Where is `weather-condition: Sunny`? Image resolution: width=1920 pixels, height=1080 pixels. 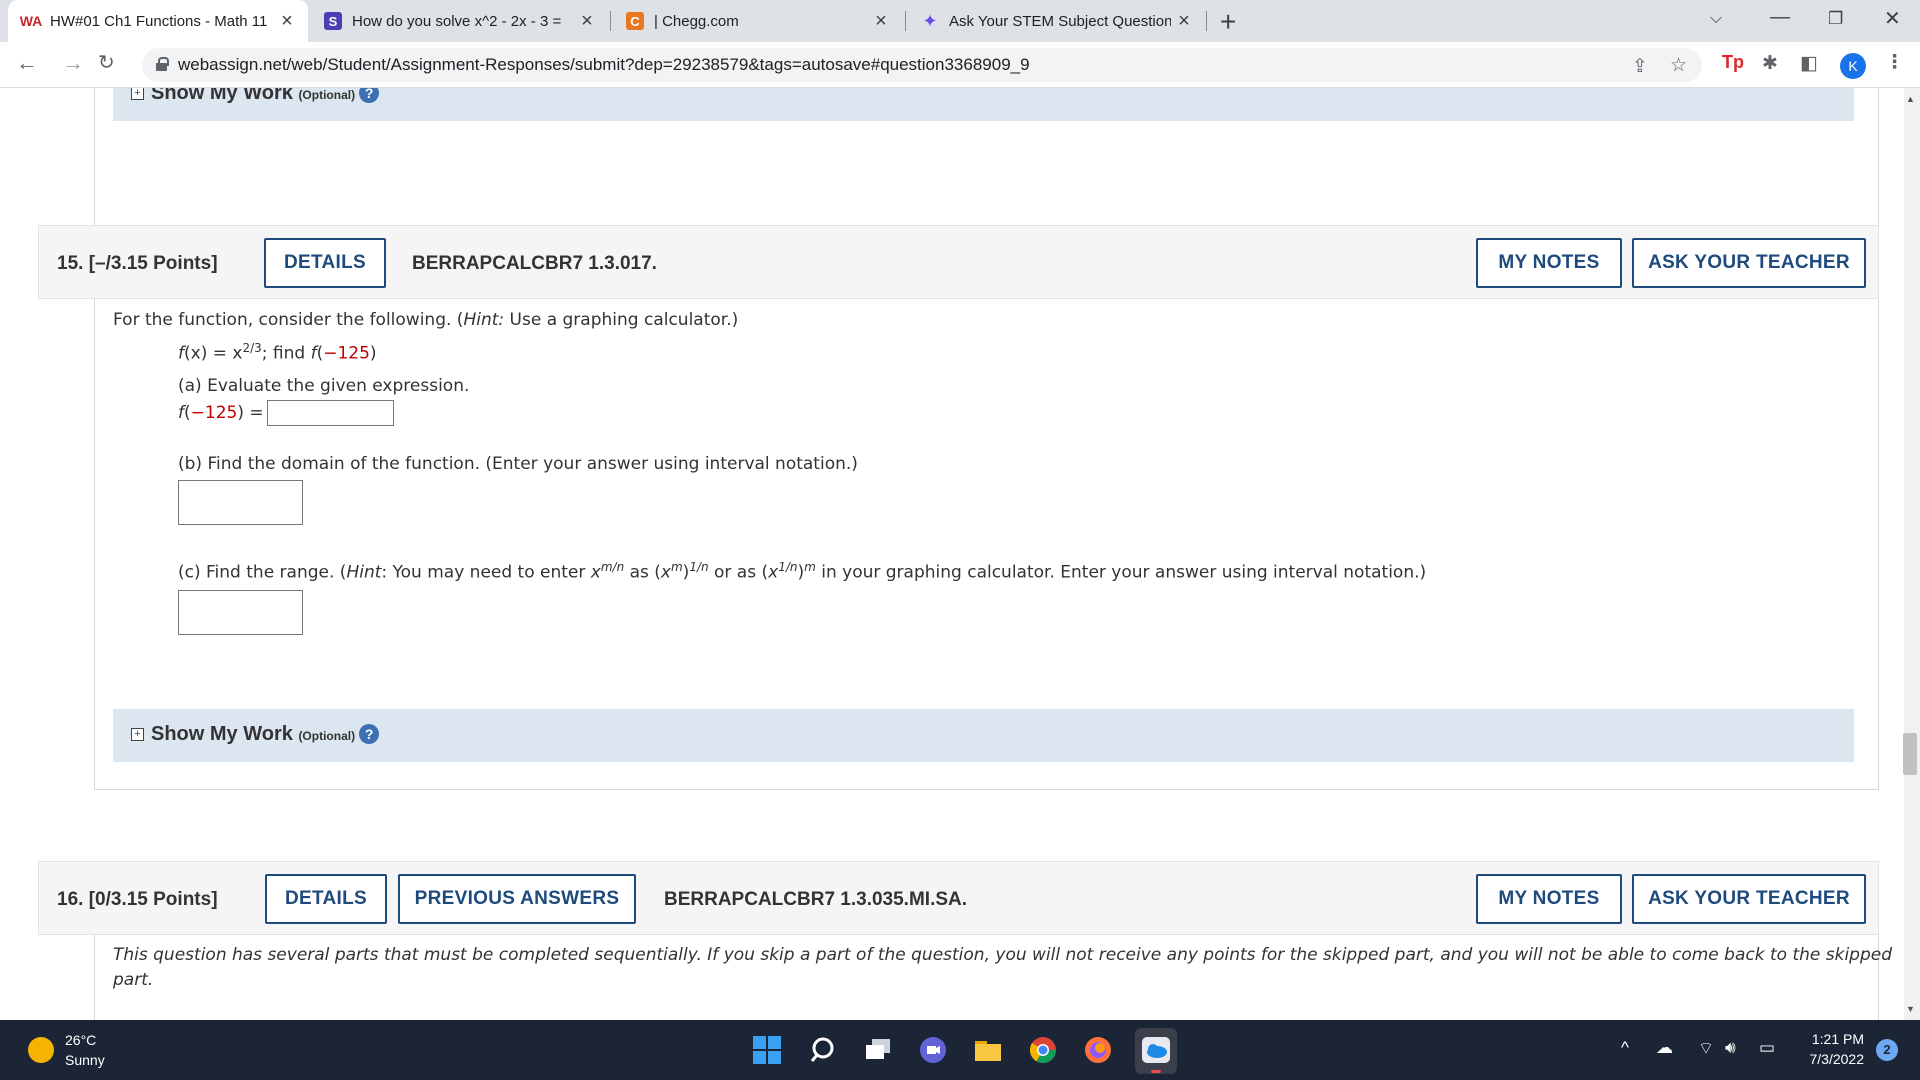
weather-condition: Sunny is located at coordinates (85, 1060).